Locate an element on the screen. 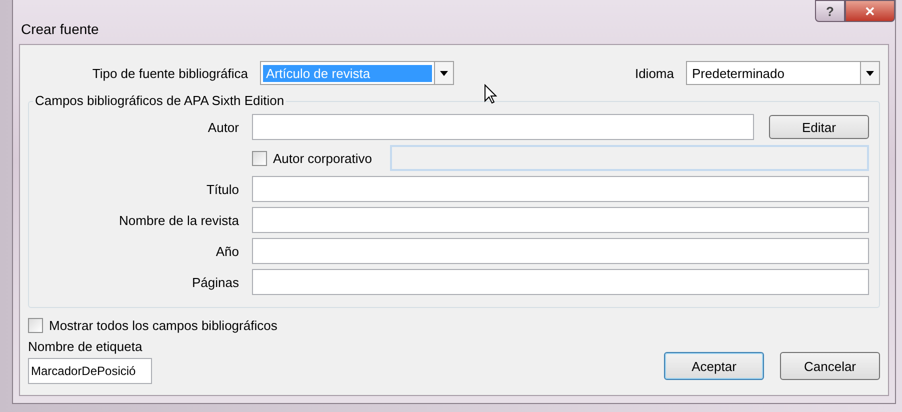  dialog-button: Aceptar is located at coordinates (714, 366).